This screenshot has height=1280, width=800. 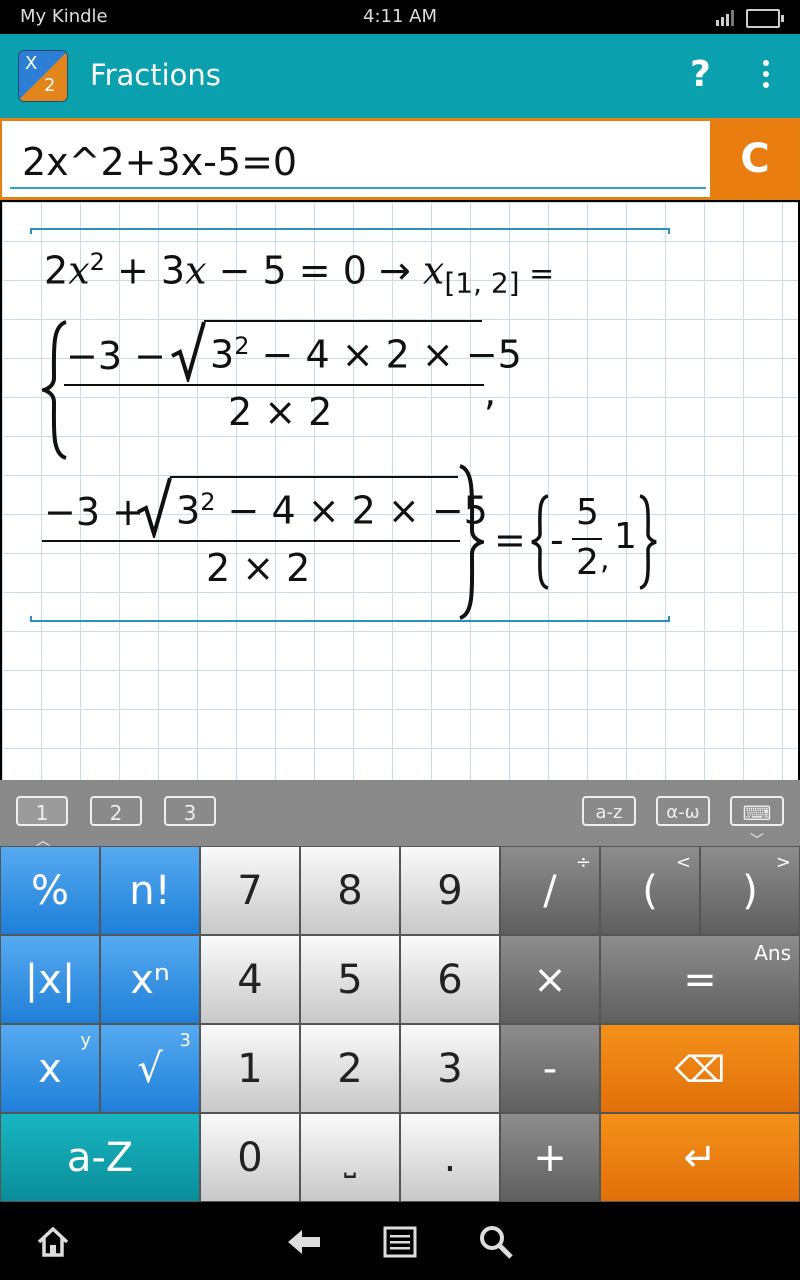 What do you see at coordinates (150, 890) in the screenshot?
I see `factorial-key: n!` at bounding box center [150, 890].